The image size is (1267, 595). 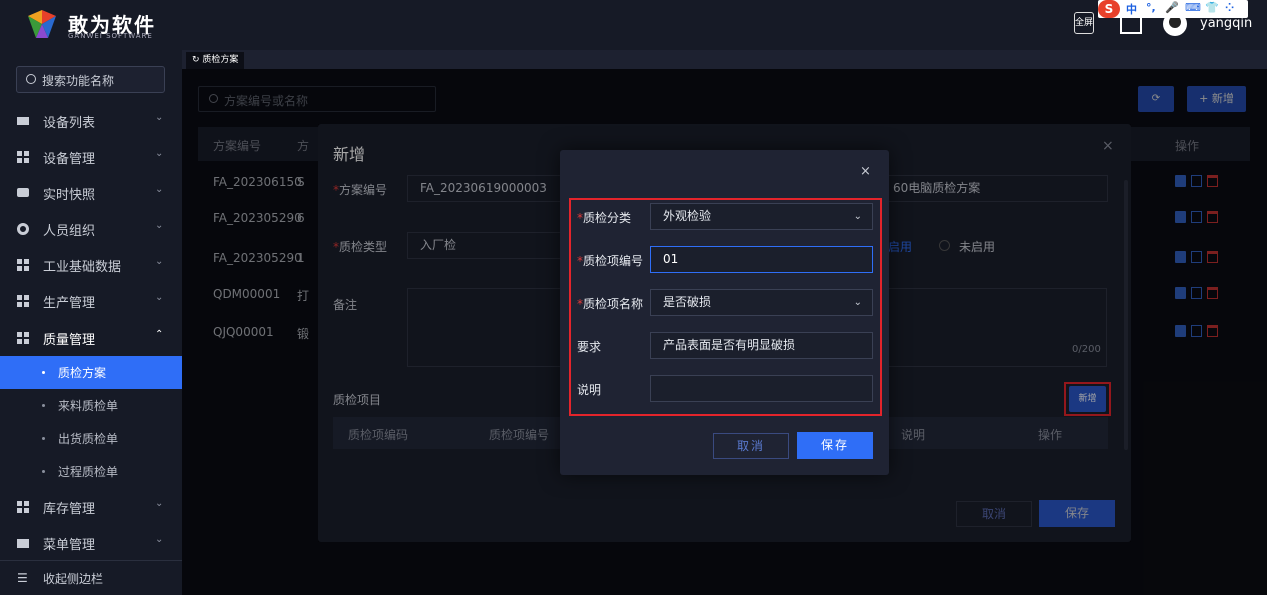 What do you see at coordinates (1226, 23) in the screenshot?
I see `username: yangqin` at bounding box center [1226, 23].